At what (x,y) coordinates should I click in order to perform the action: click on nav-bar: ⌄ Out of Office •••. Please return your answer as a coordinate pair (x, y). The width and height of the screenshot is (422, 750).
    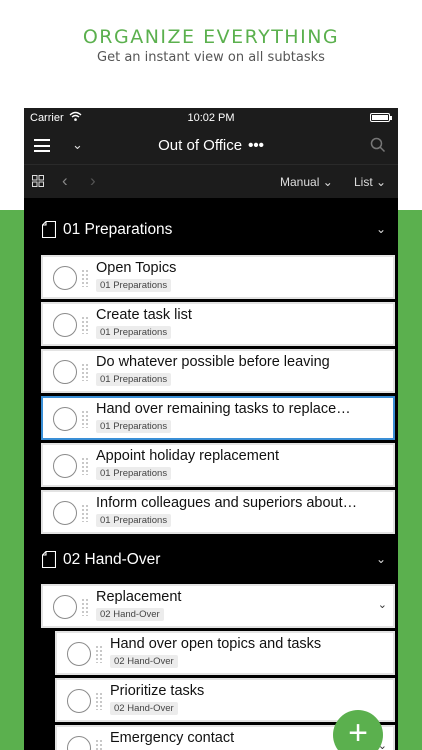
    Looking at the image, I should click on (211, 146).